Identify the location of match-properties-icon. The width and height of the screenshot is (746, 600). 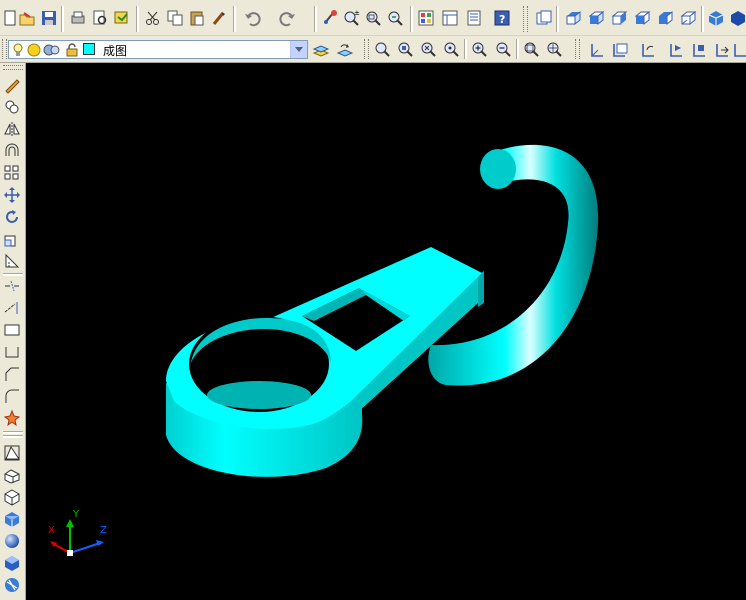
(219, 18).